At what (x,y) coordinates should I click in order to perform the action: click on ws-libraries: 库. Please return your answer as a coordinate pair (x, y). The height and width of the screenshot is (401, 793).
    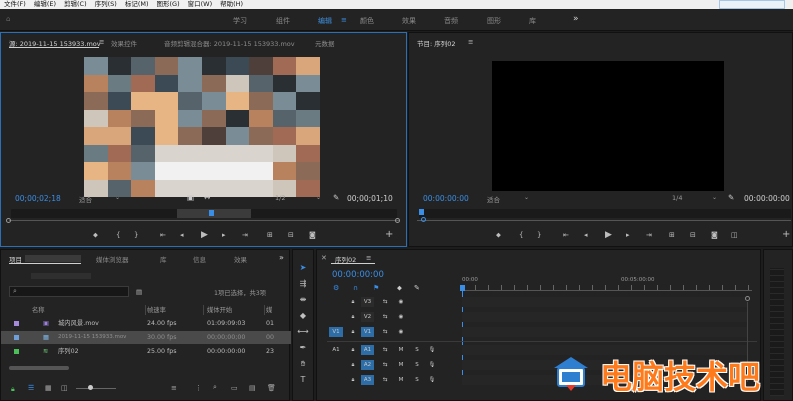
    Looking at the image, I should click on (532, 21).